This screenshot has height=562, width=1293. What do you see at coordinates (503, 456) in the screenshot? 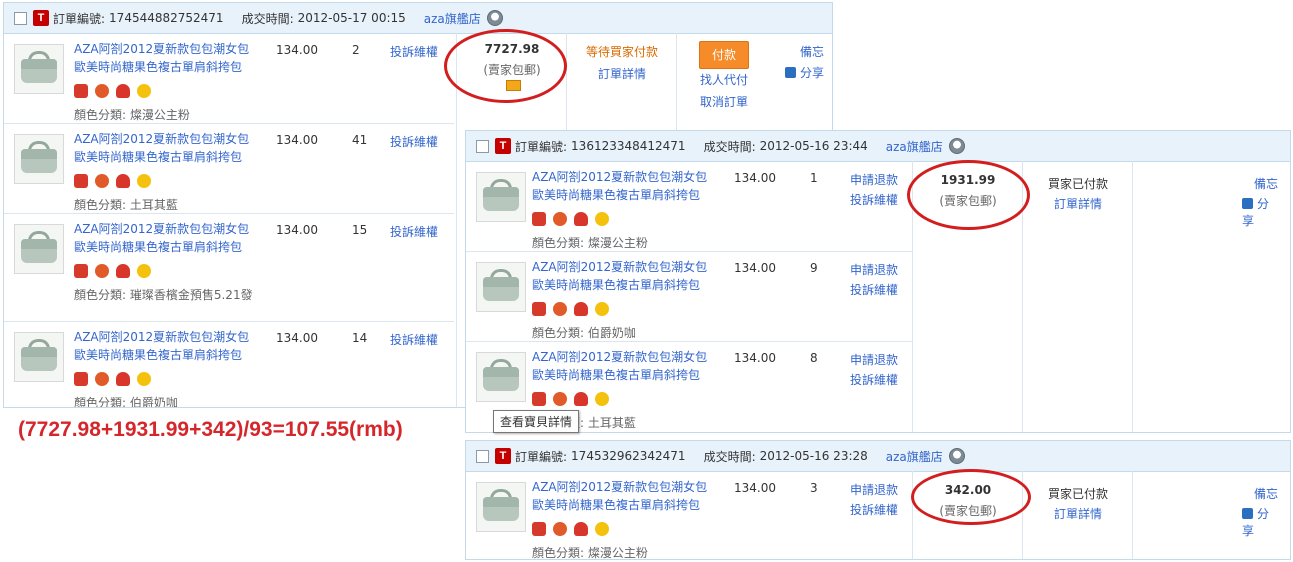
I see `tmall-icon: T` at bounding box center [503, 456].